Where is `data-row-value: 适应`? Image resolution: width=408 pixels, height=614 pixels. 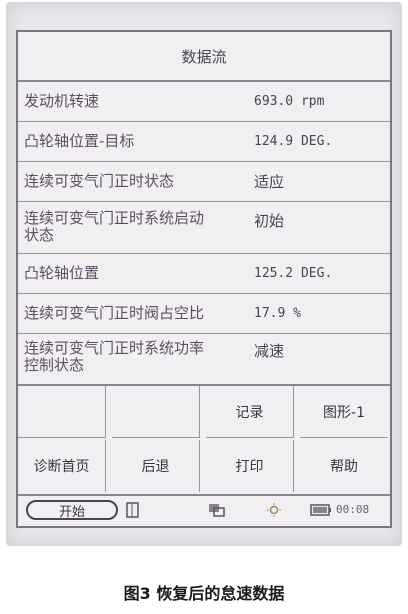
data-row-value: 适应 is located at coordinates (269, 182).